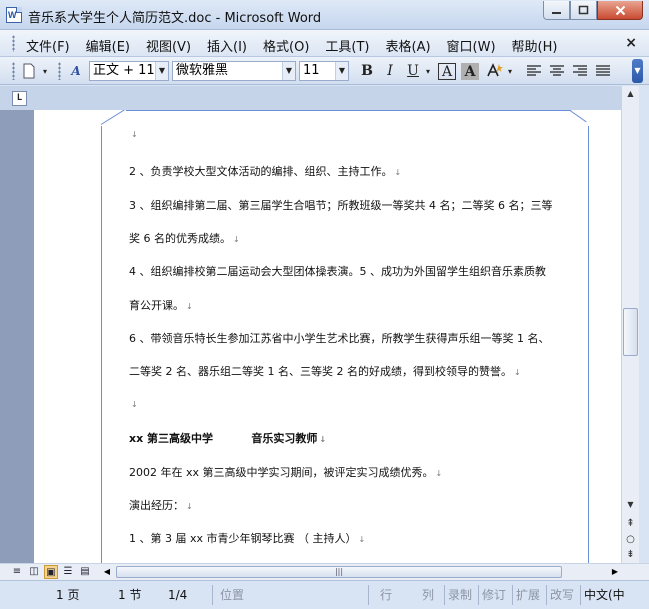 The height and width of the screenshot is (609, 649). I want to click on close-icon, so click(620, 10).